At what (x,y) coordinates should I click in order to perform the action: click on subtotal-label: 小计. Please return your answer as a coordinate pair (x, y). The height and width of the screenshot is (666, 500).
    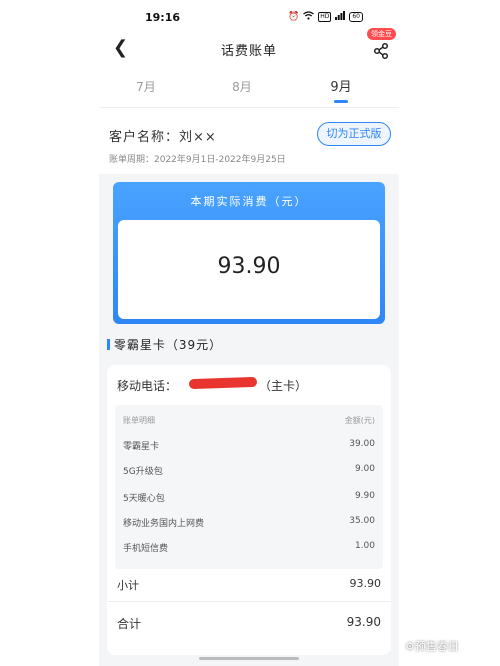
    Looking at the image, I should click on (128, 585).